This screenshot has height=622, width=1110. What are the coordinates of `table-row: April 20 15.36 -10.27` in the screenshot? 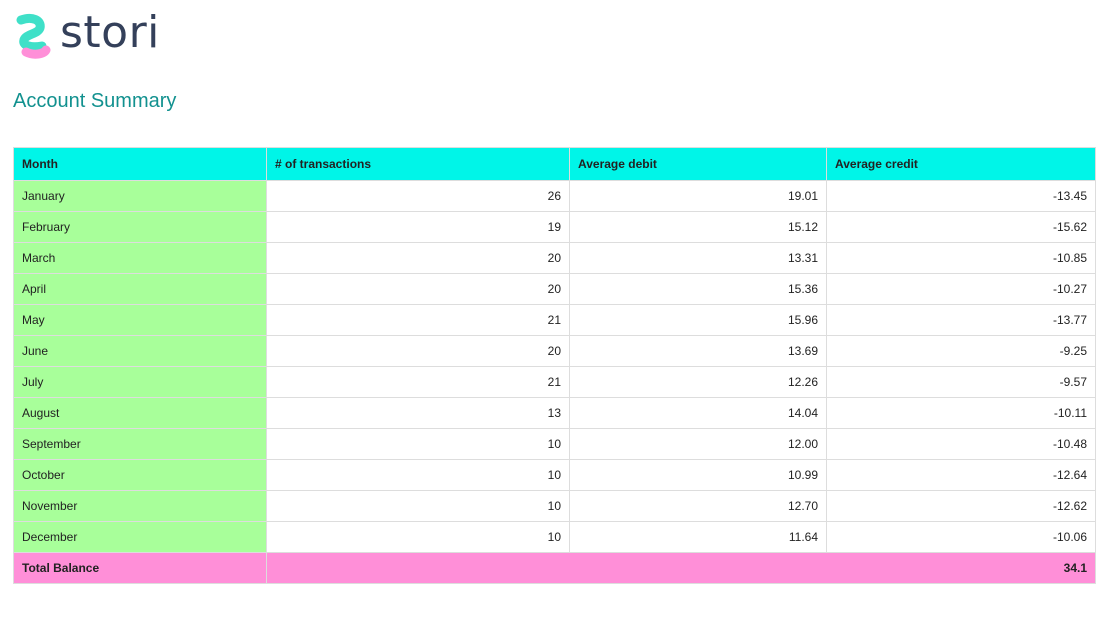 It's located at (554, 289).